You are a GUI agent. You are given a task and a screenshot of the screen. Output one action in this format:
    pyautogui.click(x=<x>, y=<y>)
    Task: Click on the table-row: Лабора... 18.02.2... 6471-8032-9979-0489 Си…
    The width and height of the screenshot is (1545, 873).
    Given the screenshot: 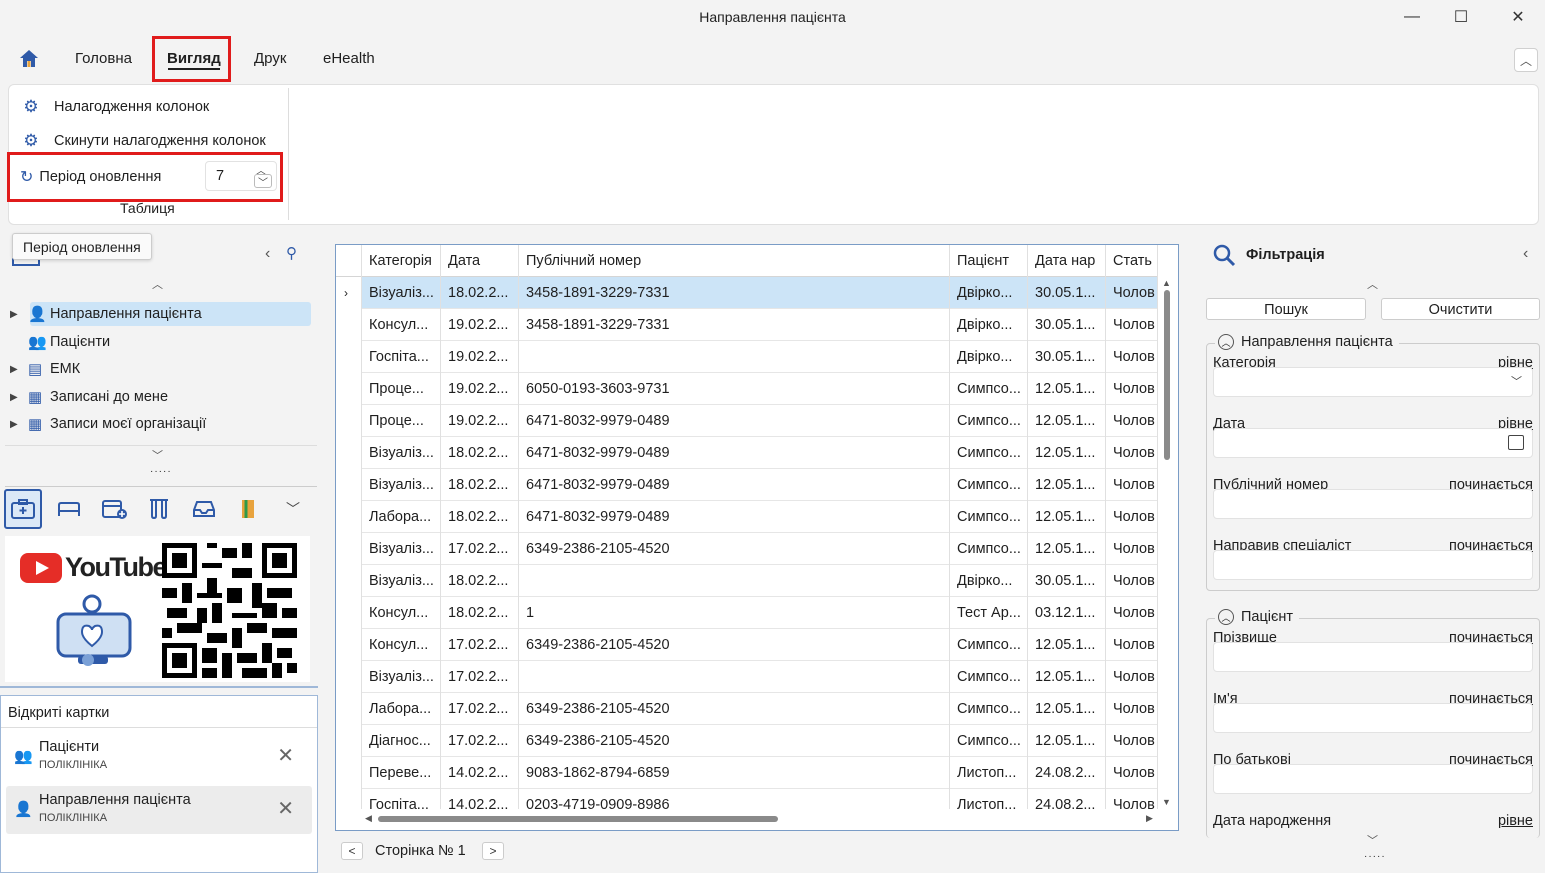 What is the action you would take?
    pyautogui.click(x=747, y=517)
    